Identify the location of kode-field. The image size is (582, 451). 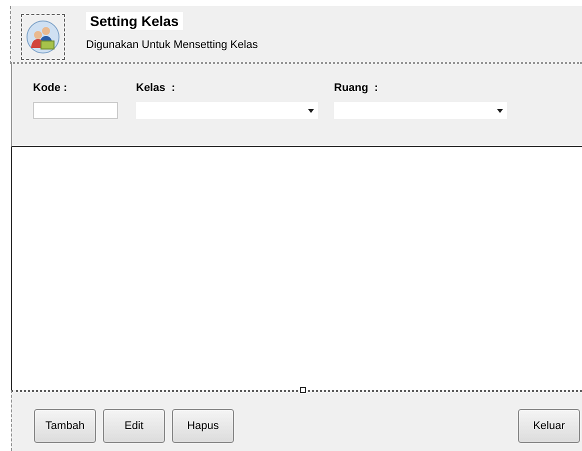
(75, 110).